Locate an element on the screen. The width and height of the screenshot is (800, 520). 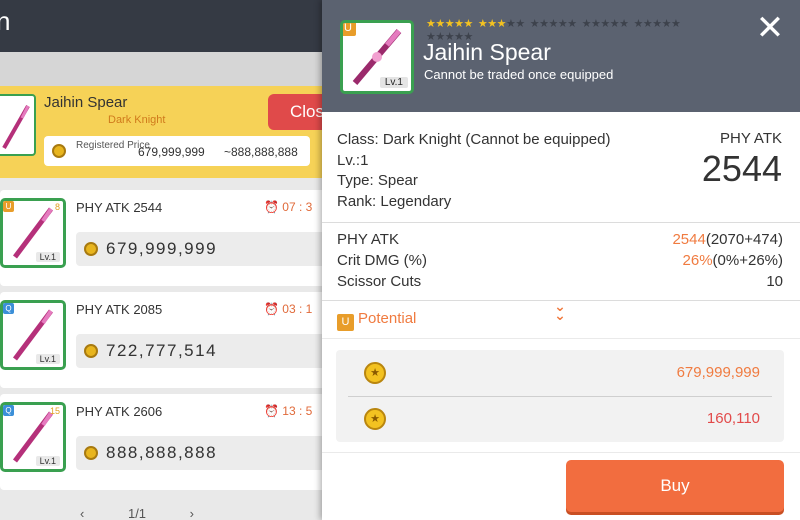
balance-price: 160,110 is located at coordinates (733, 418).